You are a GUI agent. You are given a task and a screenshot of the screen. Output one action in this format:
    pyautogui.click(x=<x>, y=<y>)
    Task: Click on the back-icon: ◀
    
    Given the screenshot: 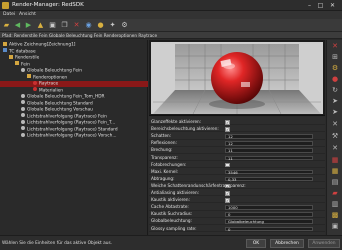 What is the action you would take?
    pyautogui.click(x=17, y=25)
    